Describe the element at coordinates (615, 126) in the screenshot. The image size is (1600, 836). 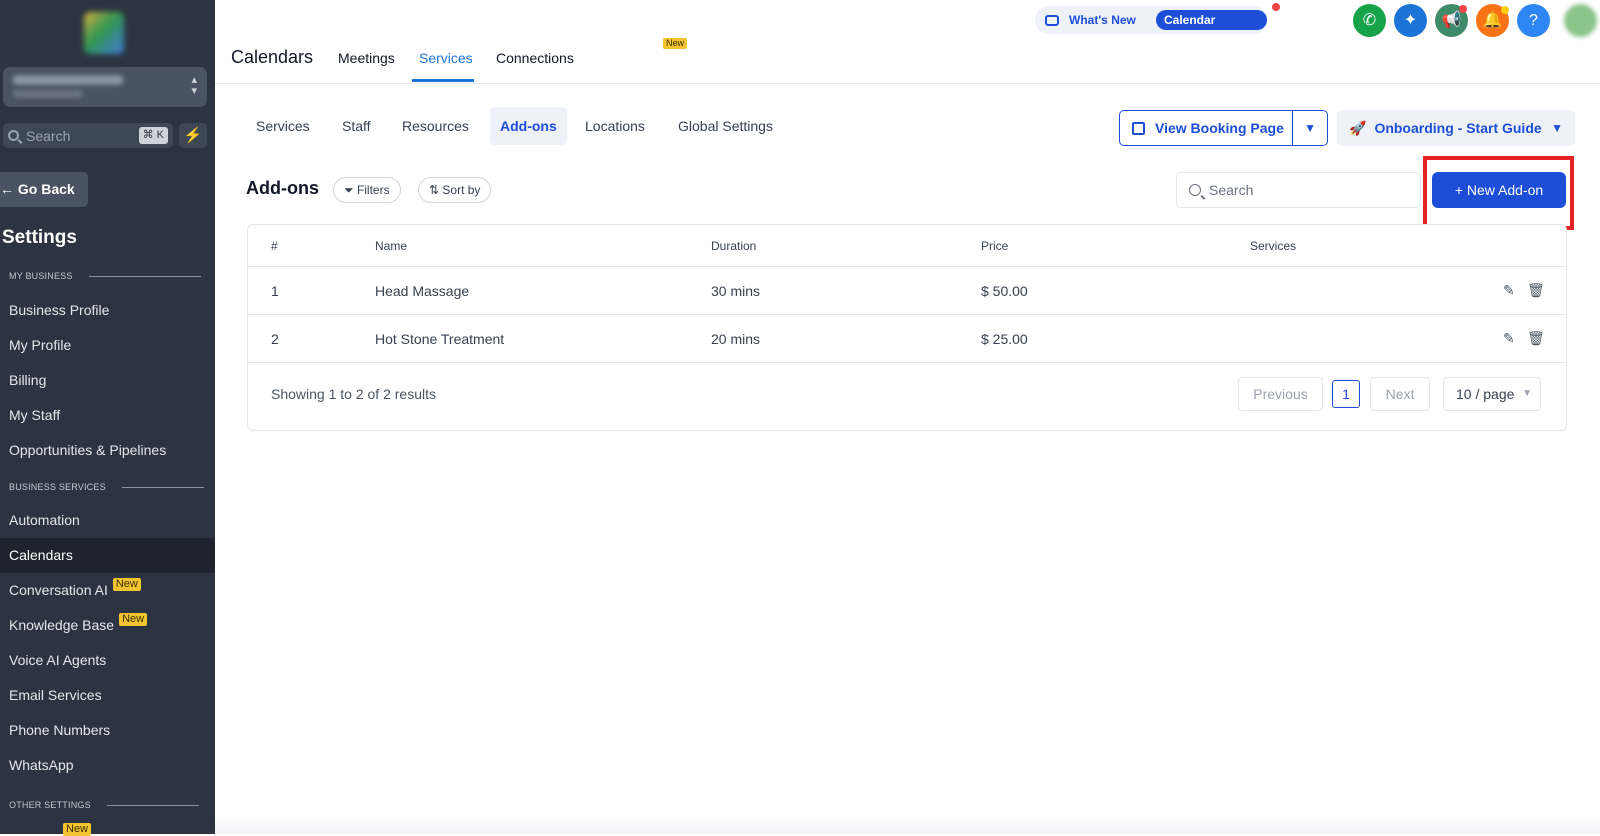
I see `subtab-locations: Locations` at that location.